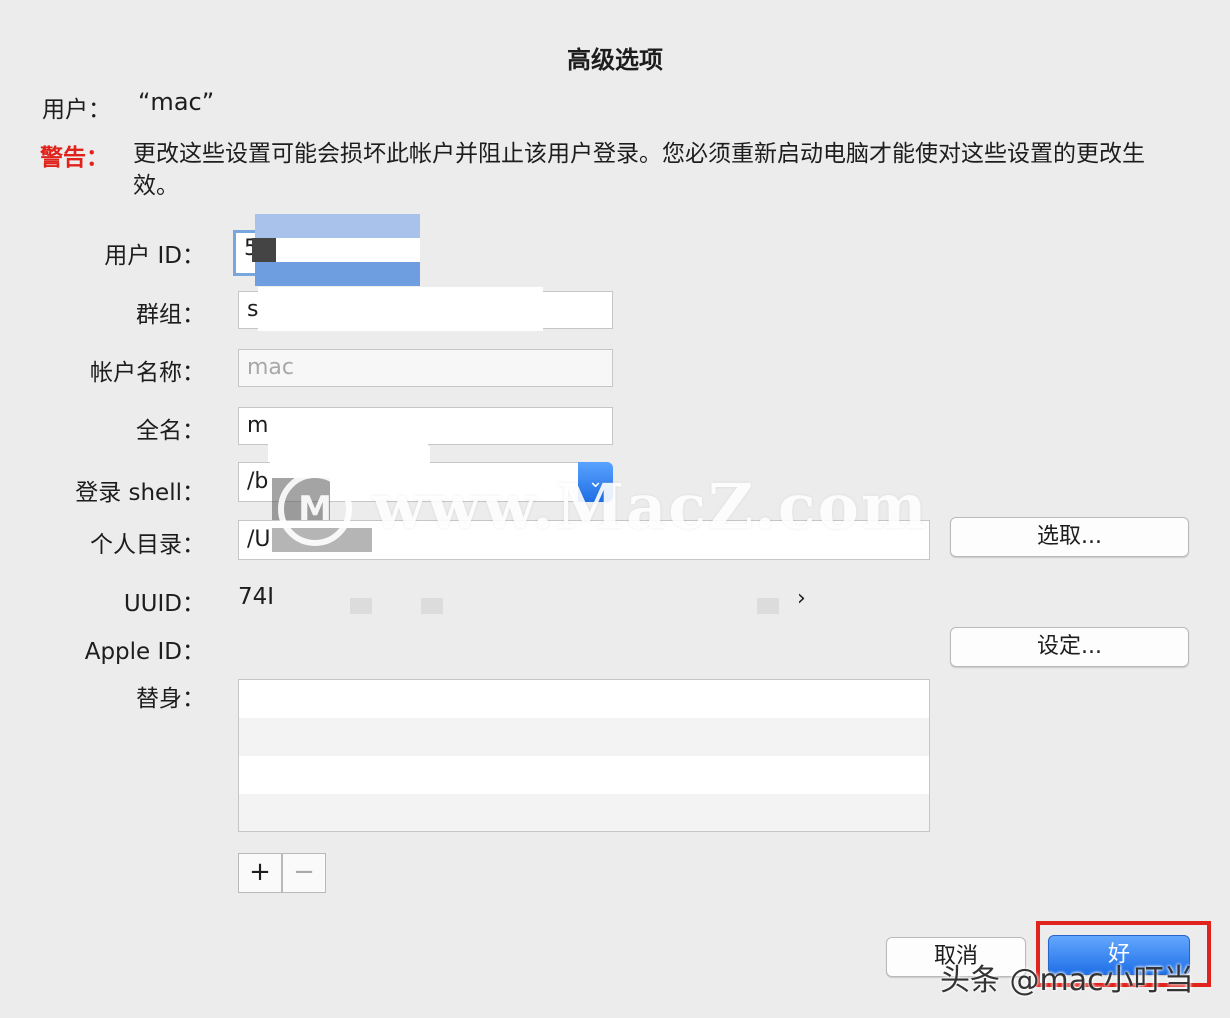  I want to click on full-name-label: 全名：, so click(170, 431).